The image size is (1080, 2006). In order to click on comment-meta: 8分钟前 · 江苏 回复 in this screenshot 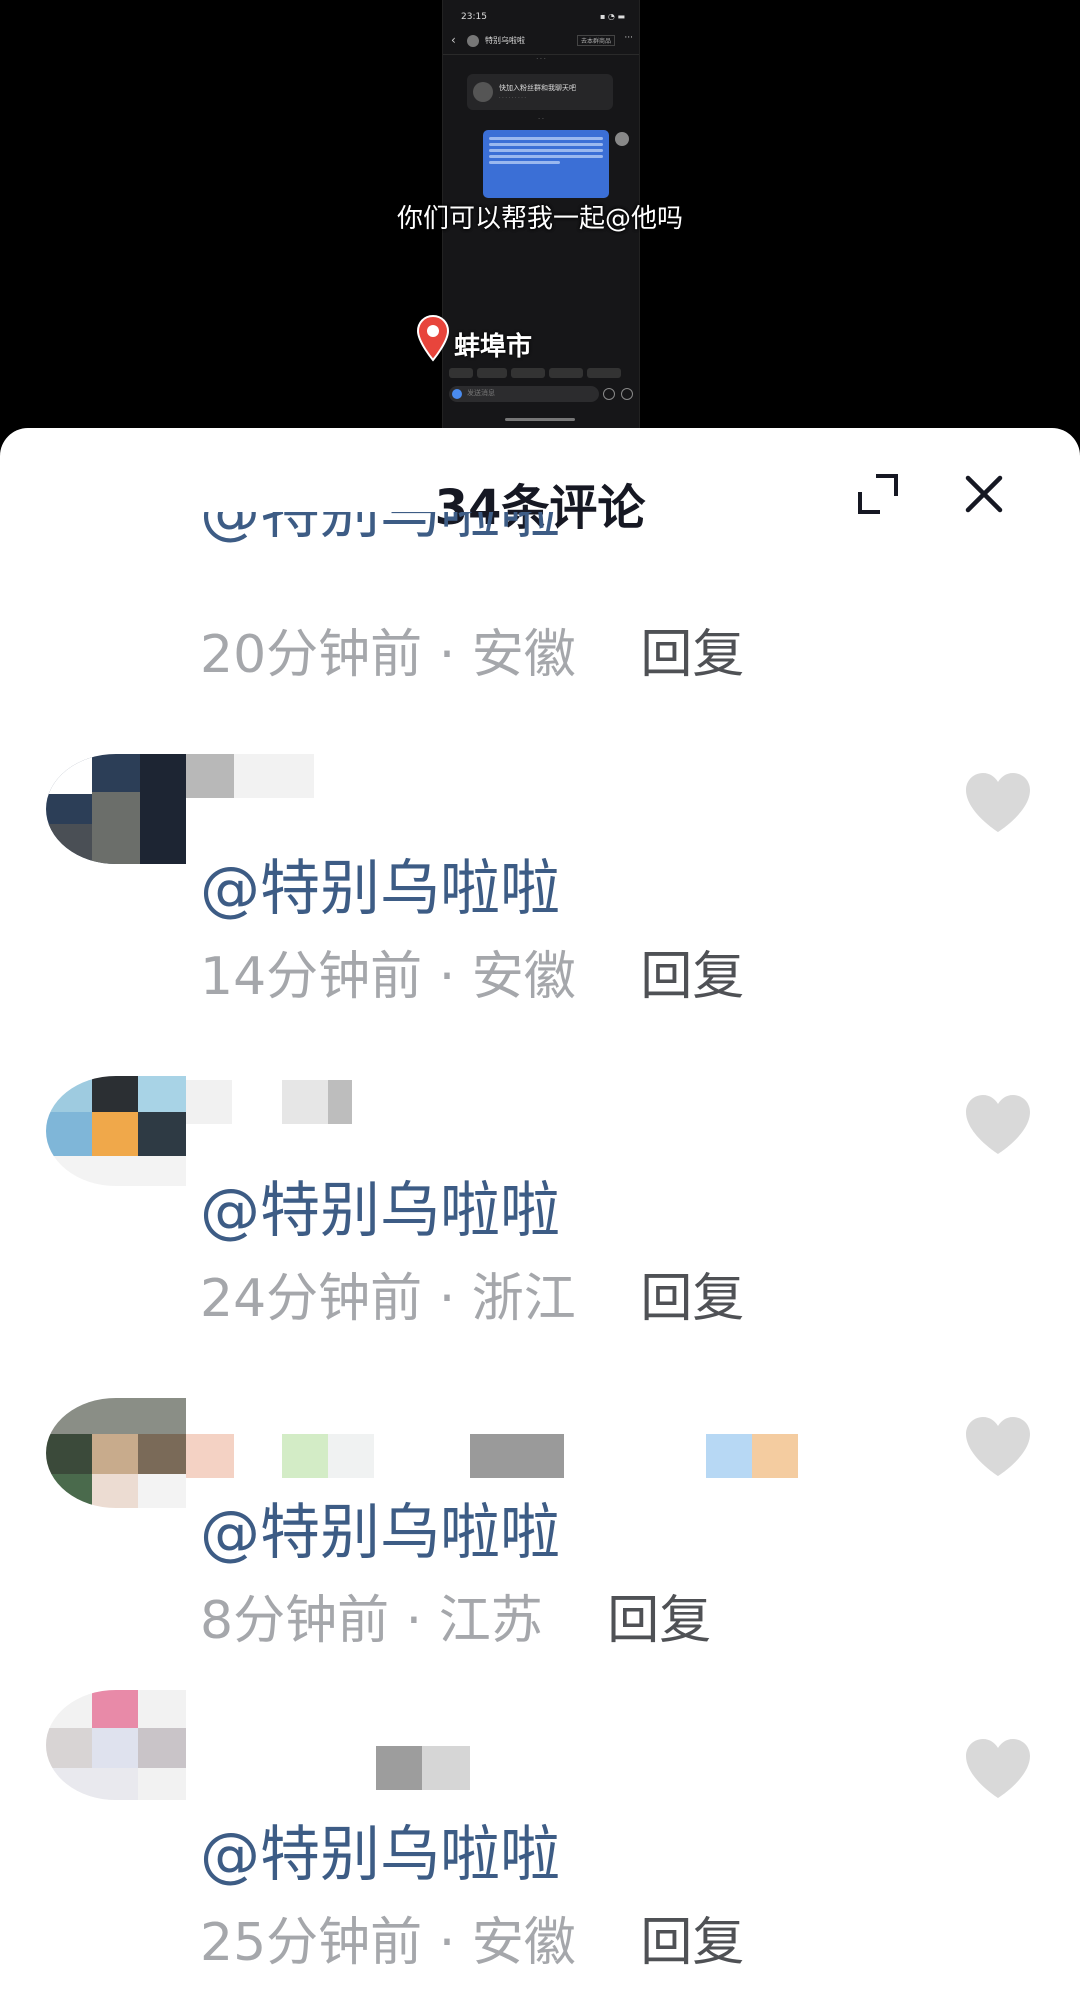, I will do `click(455, 1615)`.